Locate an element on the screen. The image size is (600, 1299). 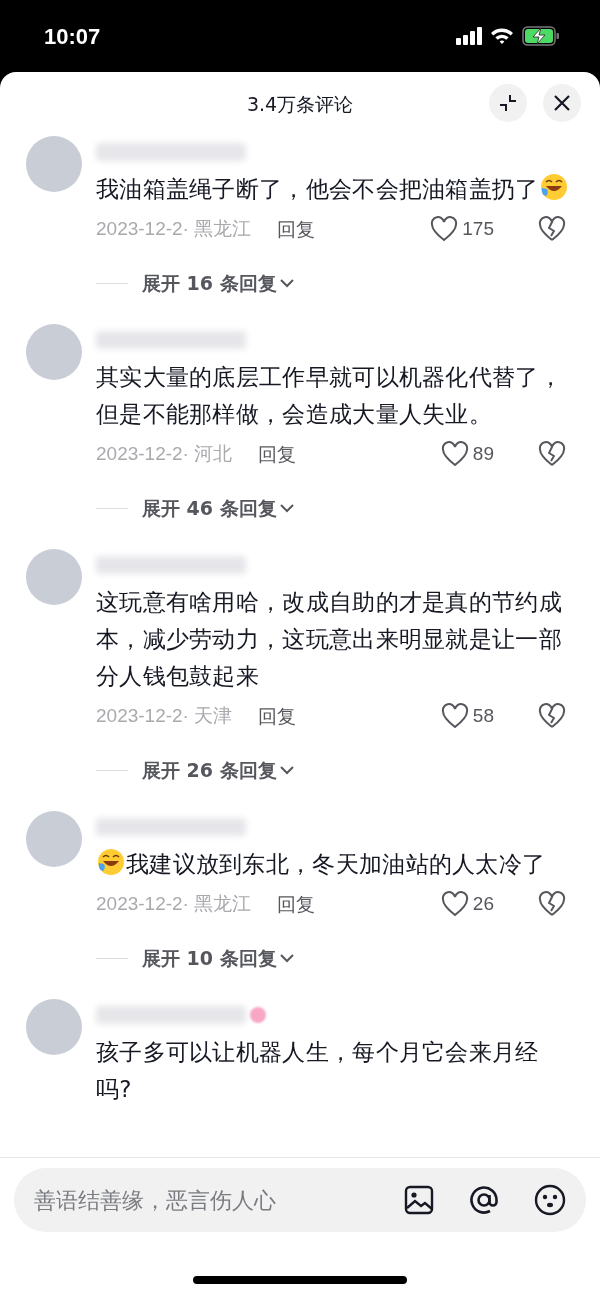
comment-text: 我油箱盖绳子断了，他会不会把油箱盖扔了 is located at coordinates (334, 189).